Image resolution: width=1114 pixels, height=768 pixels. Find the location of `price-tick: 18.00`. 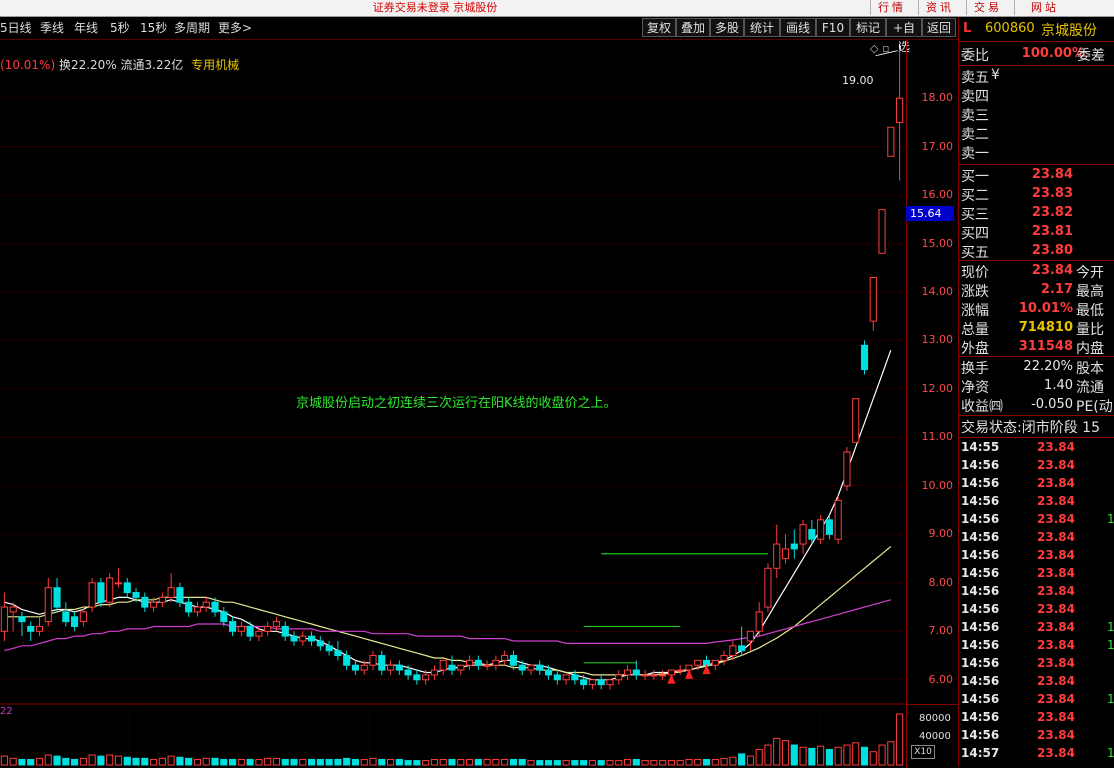

price-tick: 18.00 is located at coordinates (937, 98).